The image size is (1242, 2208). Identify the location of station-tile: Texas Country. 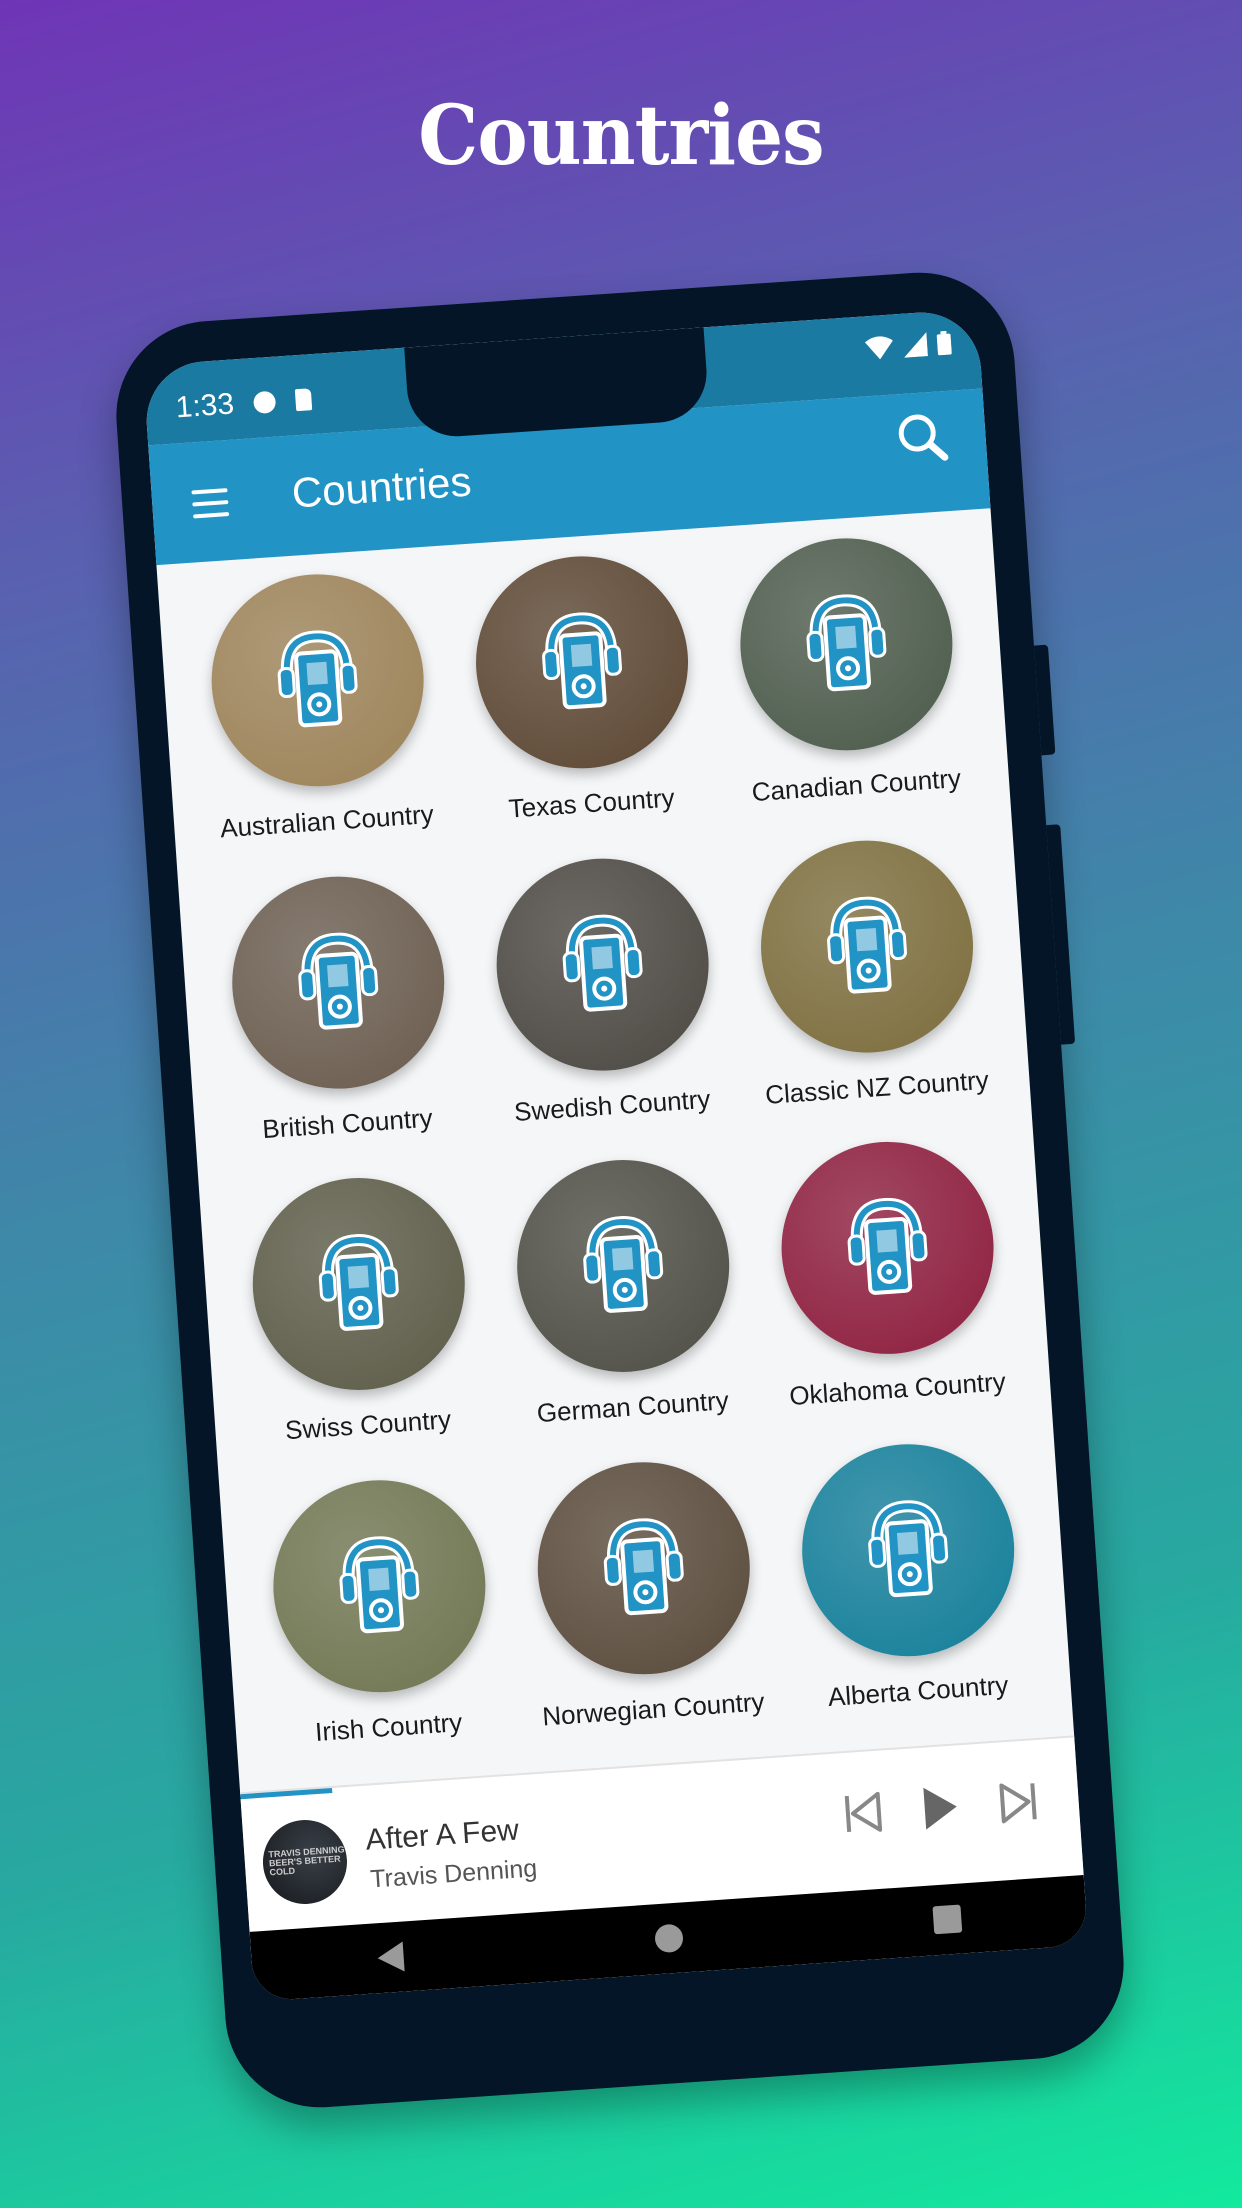
(584, 708).